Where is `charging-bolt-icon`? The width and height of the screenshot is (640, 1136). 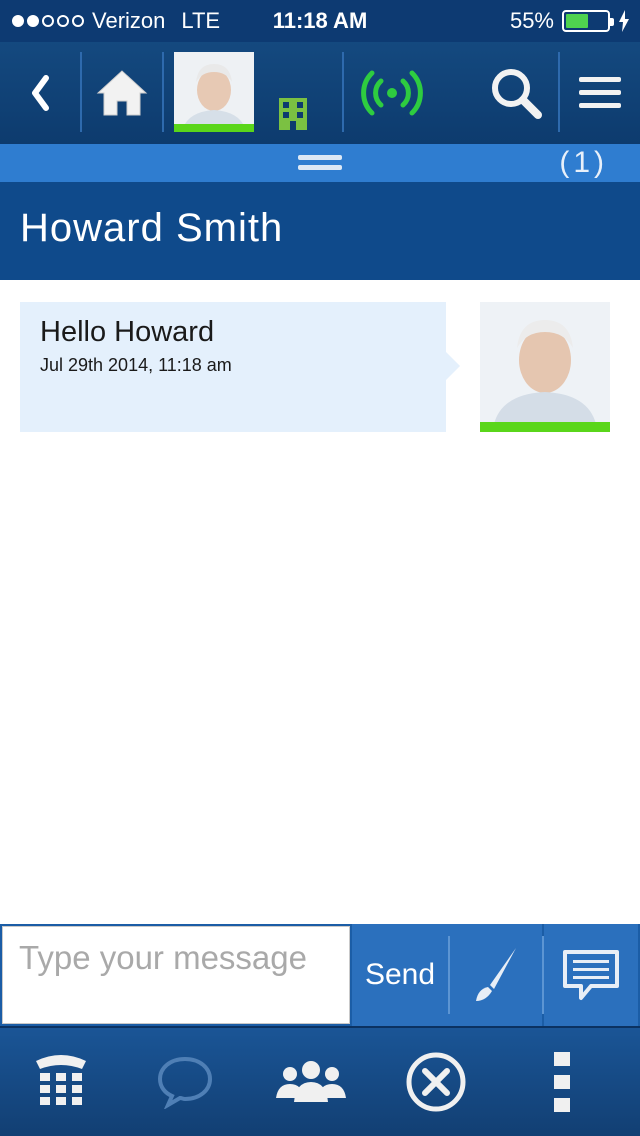
charging-bolt-icon is located at coordinates (624, 21).